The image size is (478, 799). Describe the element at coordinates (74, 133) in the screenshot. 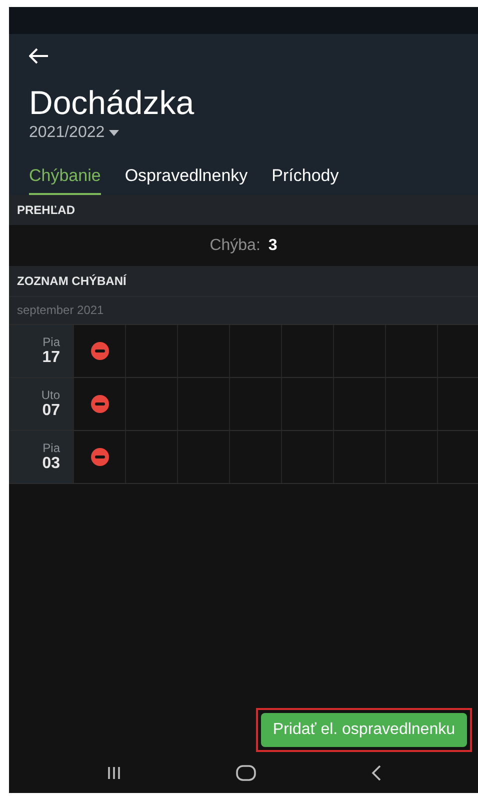

I see `school-year-dropdown: 2021/2022` at that location.